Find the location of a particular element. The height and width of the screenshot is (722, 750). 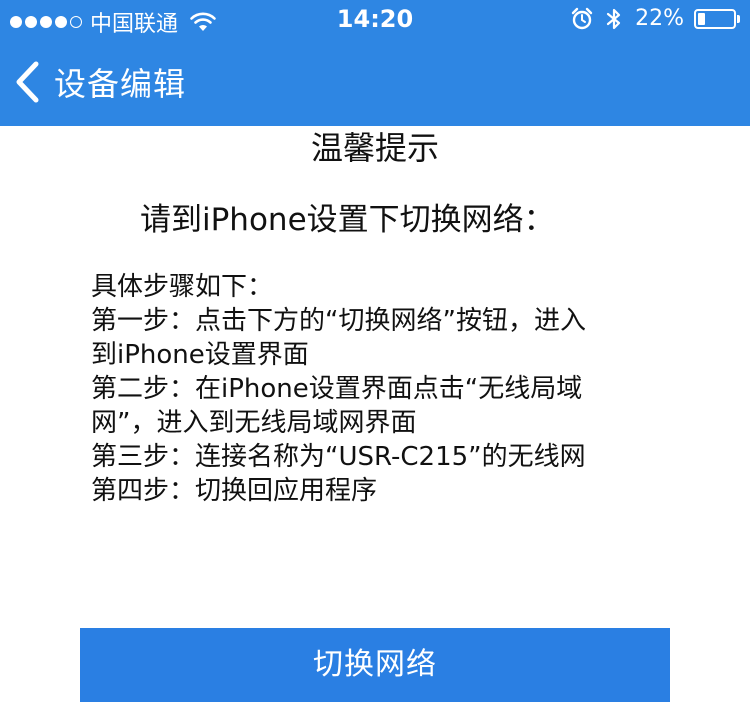

status-bar-right: 22% is located at coordinates (655, 18).